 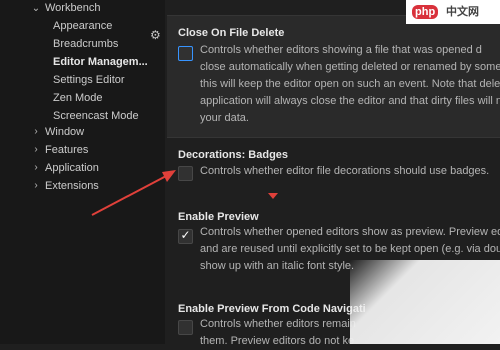 I want to click on watermark-logo: php, so click(x=425, y=12).